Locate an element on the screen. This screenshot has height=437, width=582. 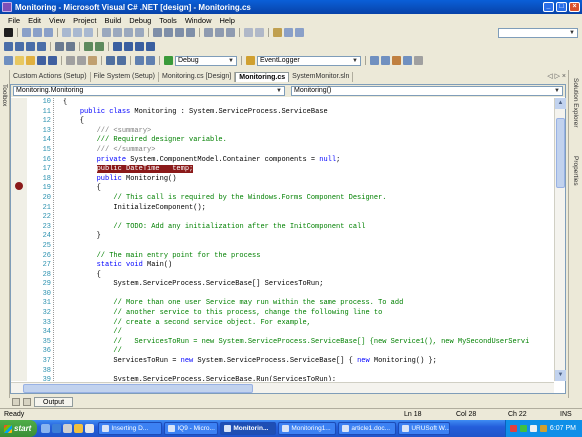
tray-alert-icon is located at coordinates (513, 428).